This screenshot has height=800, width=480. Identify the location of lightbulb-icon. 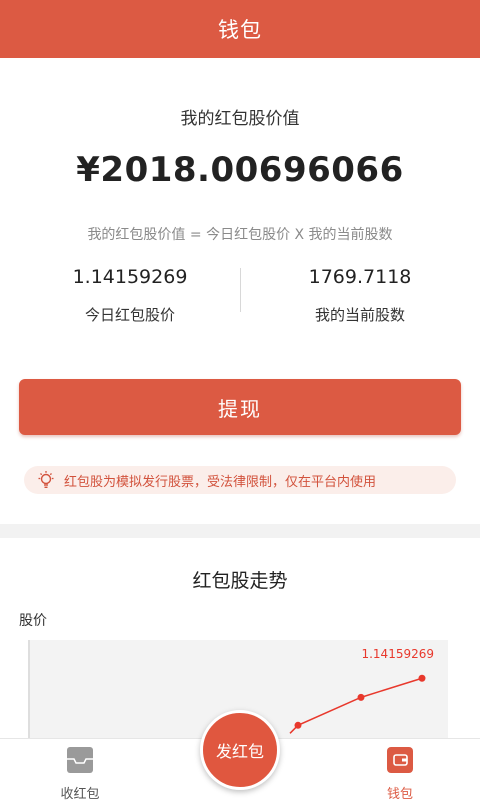
(46, 480).